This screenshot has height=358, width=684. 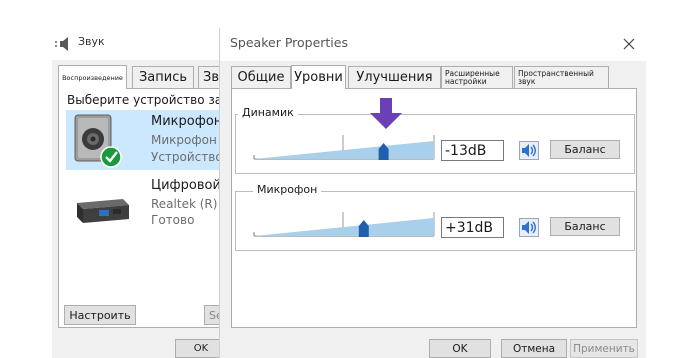 What do you see at coordinates (187, 157) in the screenshot?
I see `device-status: Устройство` at bounding box center [187, 157].